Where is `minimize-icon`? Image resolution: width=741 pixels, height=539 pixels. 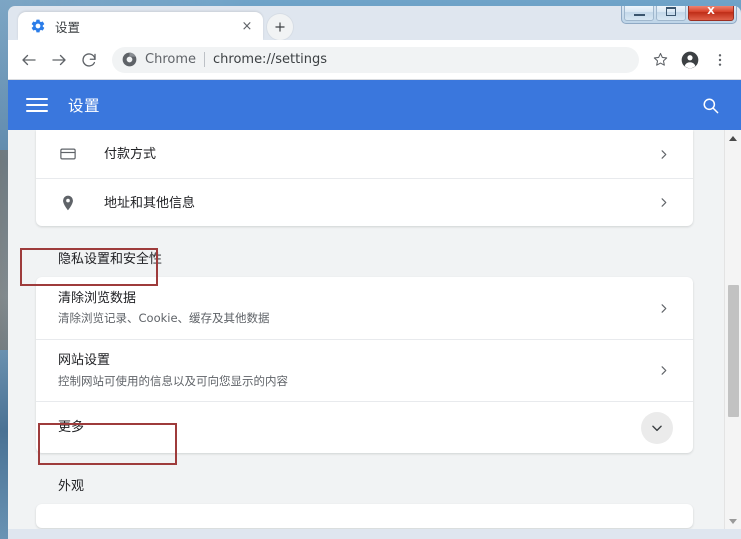
minimize-icon is located at coordinates (639, 14).